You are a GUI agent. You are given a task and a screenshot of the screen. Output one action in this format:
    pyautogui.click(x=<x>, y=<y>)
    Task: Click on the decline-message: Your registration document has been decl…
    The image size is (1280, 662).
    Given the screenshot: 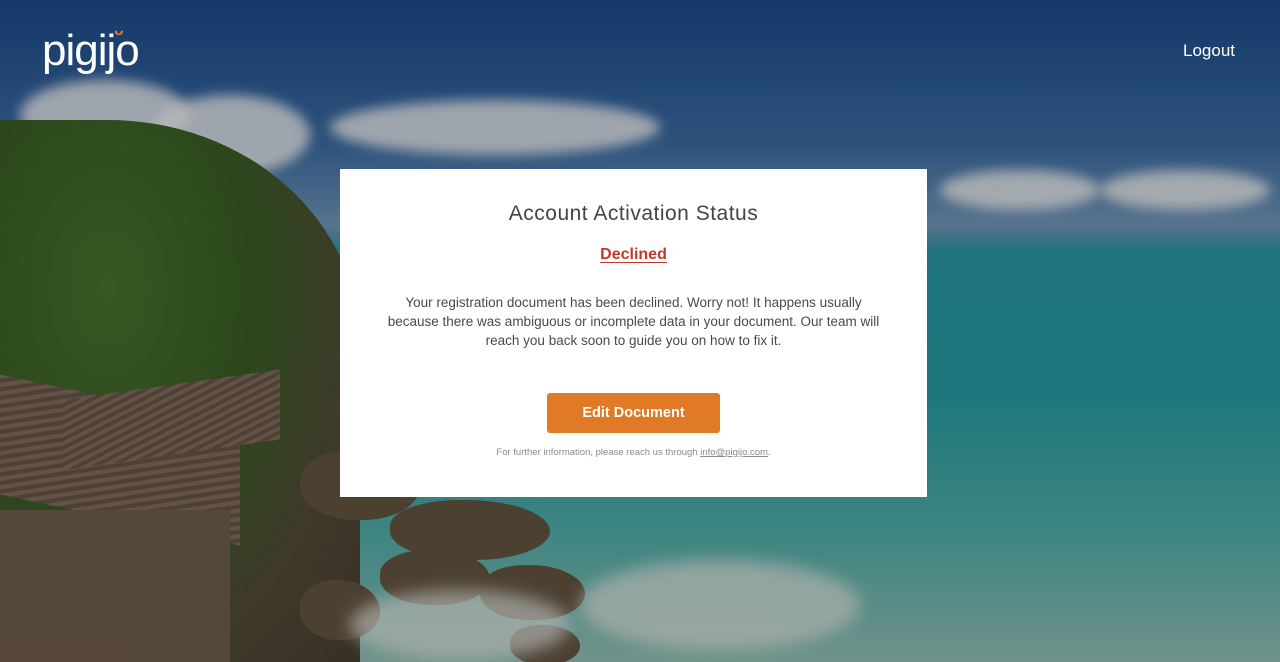 What is the action you would take?
    pyautogui.click(x=633, y=321)
    